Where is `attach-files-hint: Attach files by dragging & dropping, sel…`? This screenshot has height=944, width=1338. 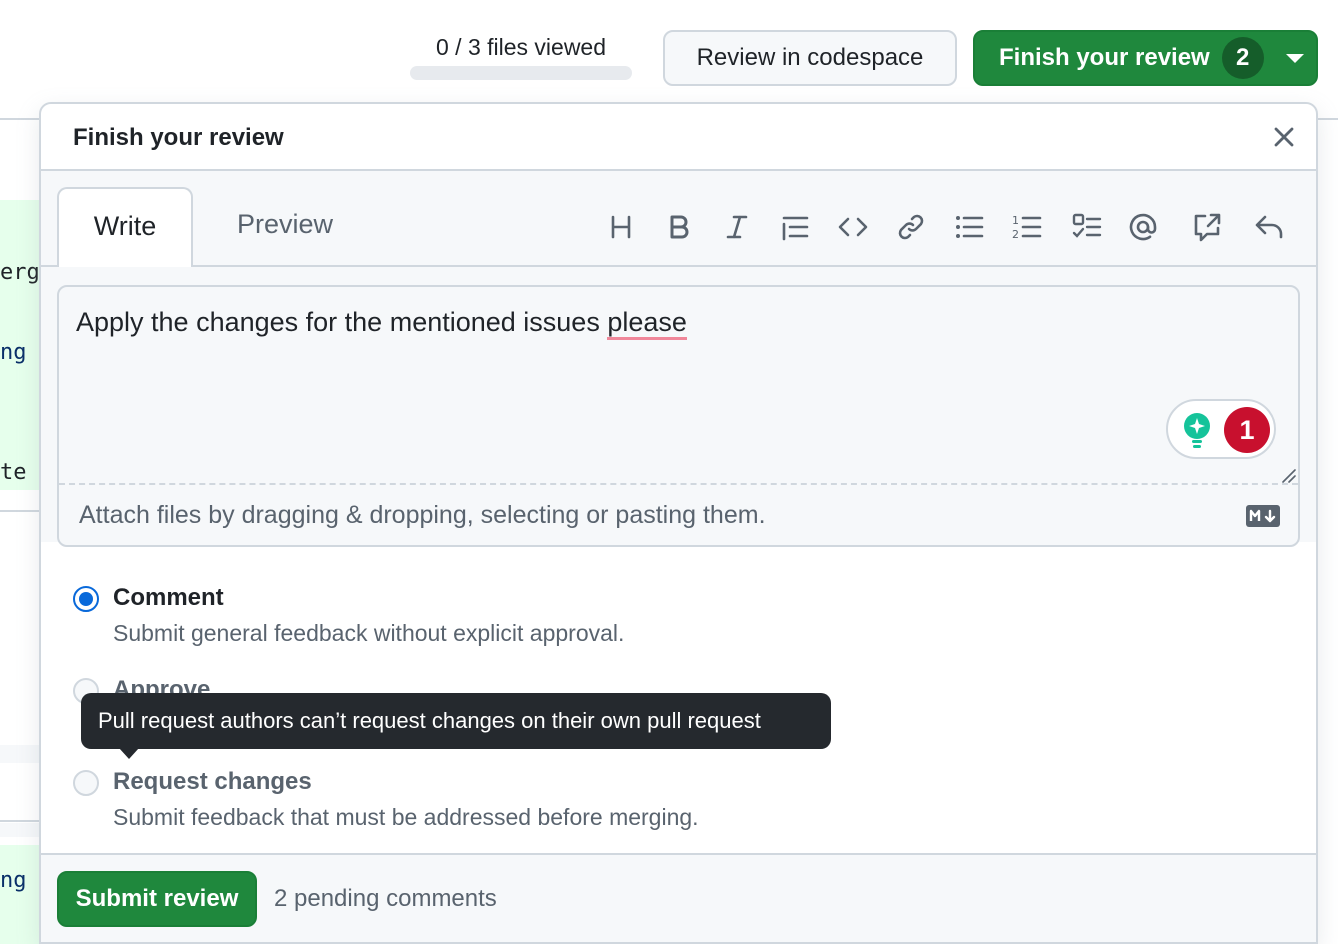
attach-files-hint: Attach files by dragging & dropping, sel… is located at coordinates (422, 515).